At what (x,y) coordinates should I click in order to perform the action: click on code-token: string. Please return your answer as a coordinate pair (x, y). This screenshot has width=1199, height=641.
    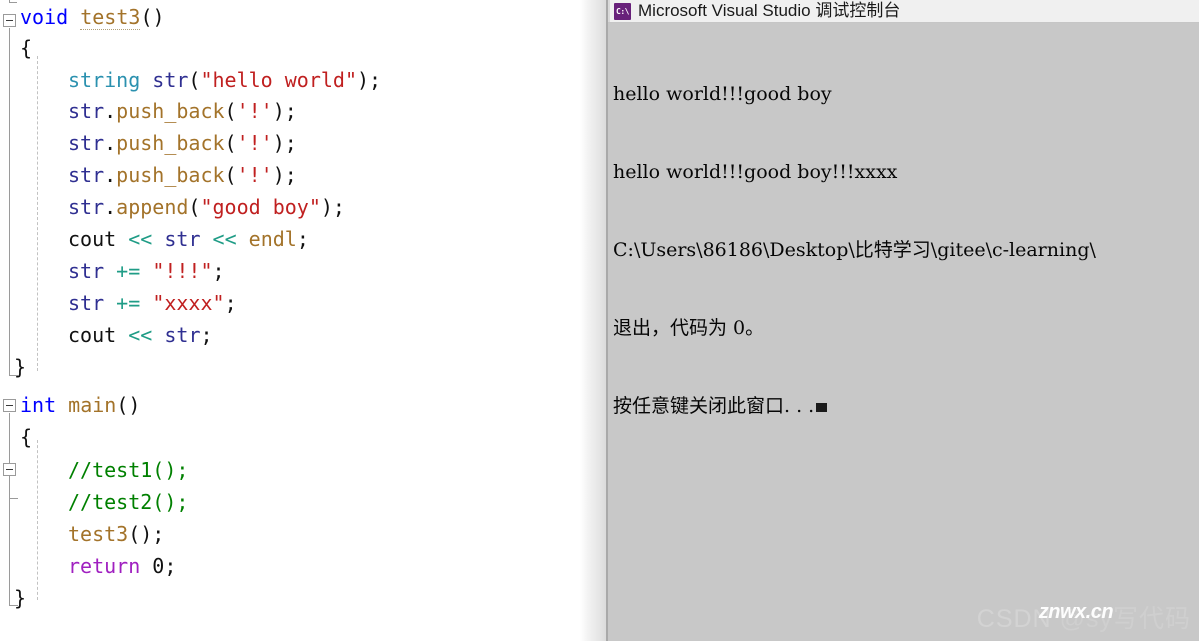
    Looking at the image, I should click on (104, 80).